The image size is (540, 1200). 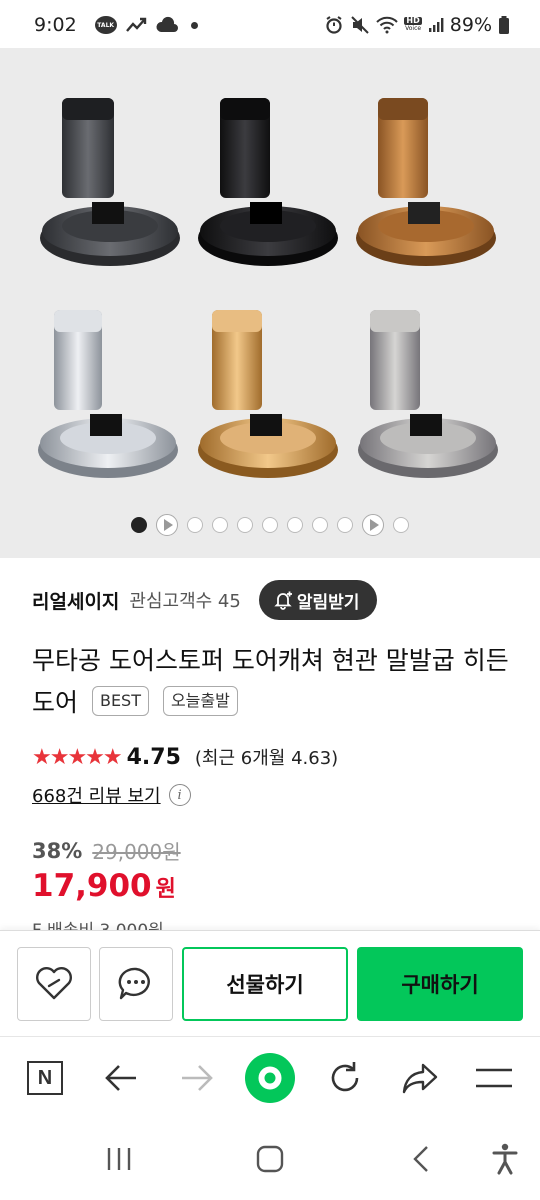 I want to click on home-square-icon, so click(x=270, y=1159).